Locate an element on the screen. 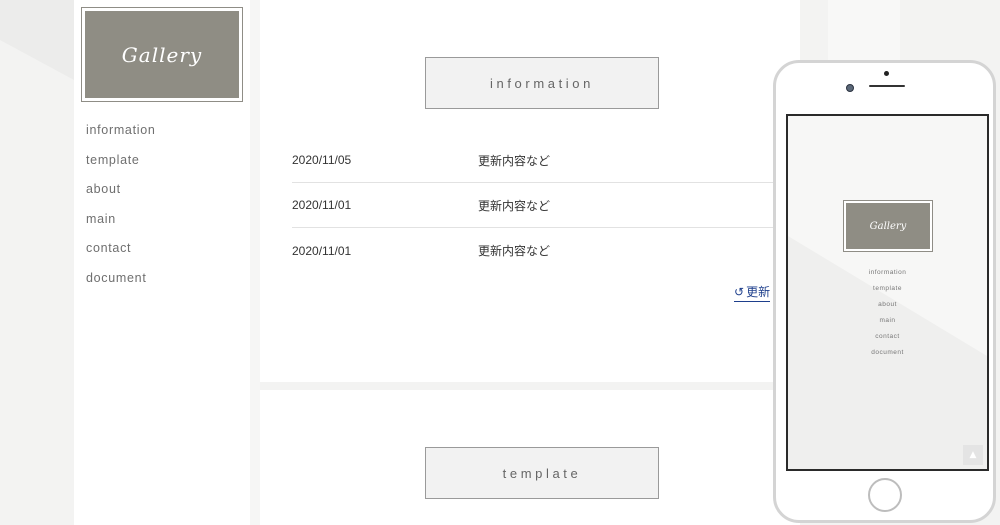 This screenshot has height=525, width=1000. phone-speaker is located at coordinates (887, 86).